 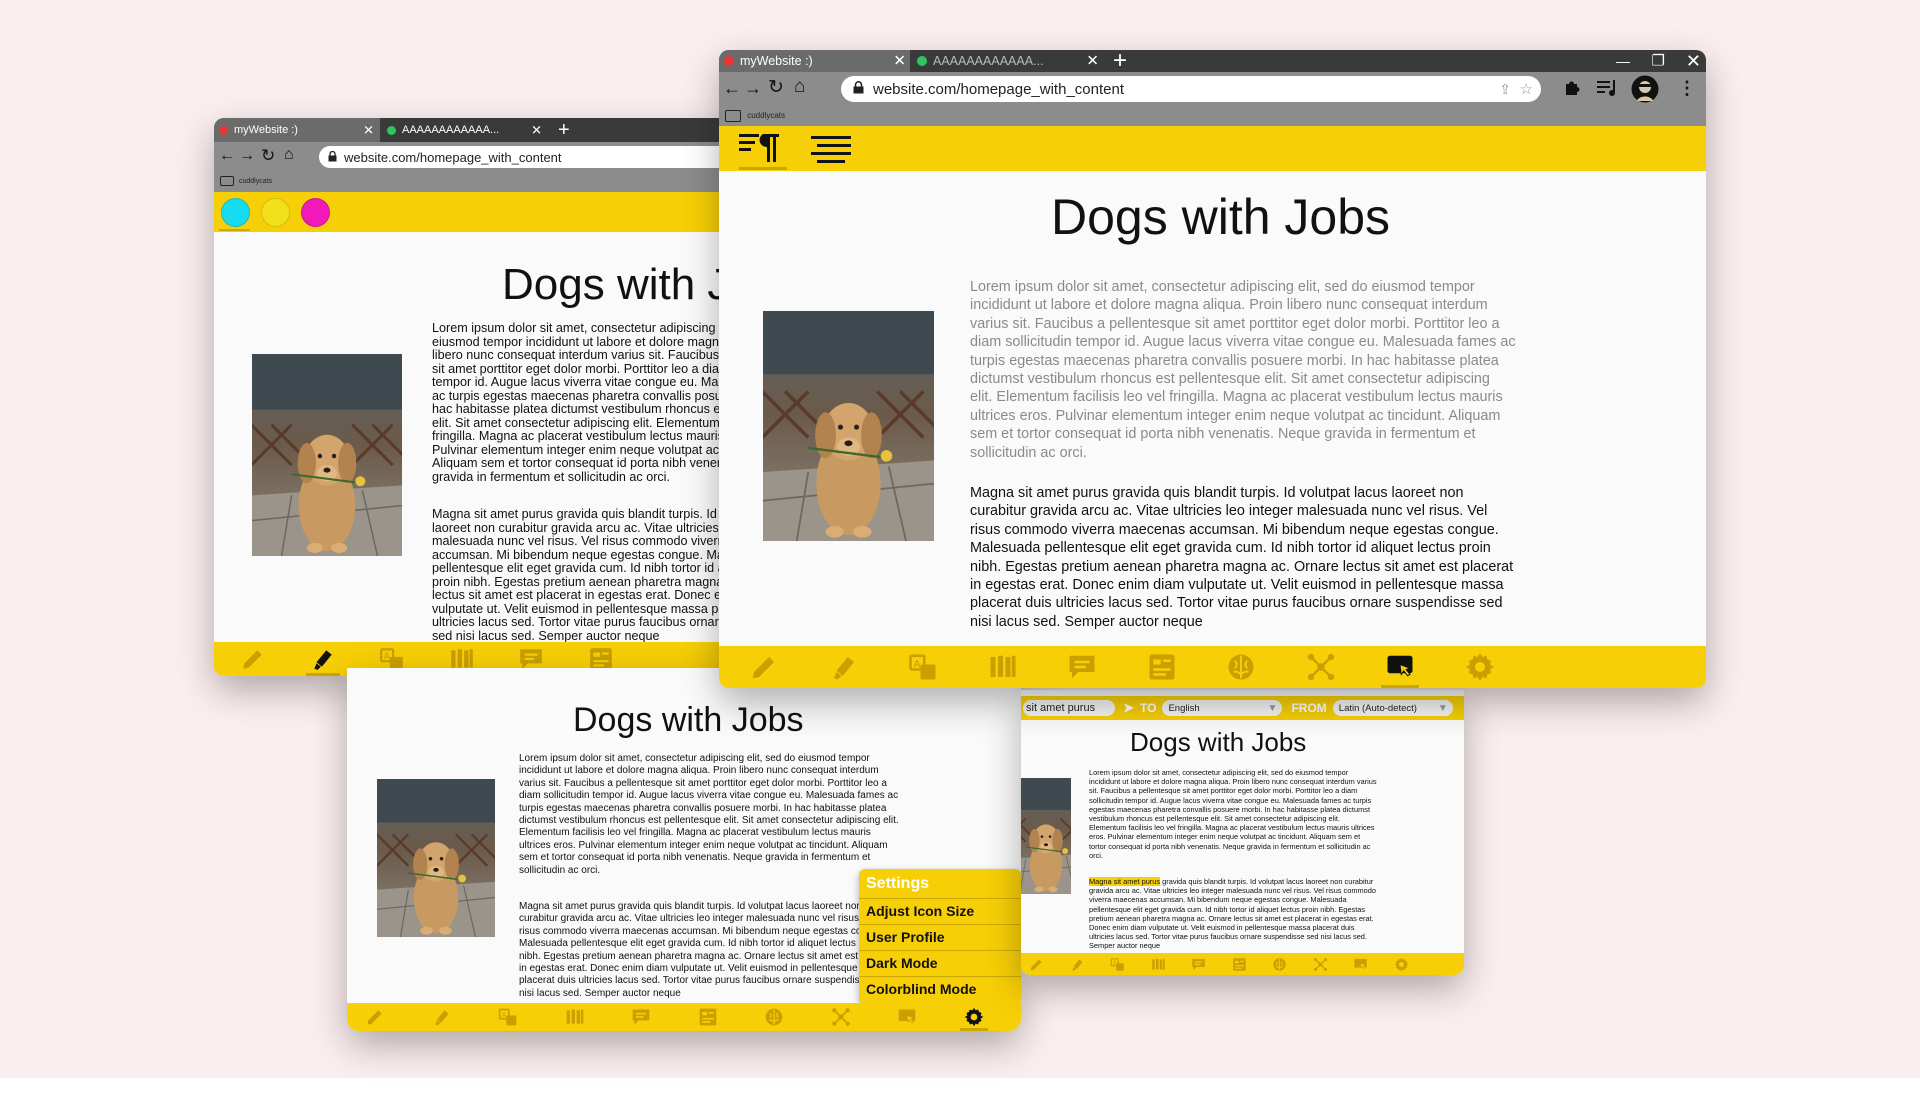 What do you see at coordinates (761, 148) in the screenshot?
I see `paragraph-align-icon` at bounding box center [761, 148].